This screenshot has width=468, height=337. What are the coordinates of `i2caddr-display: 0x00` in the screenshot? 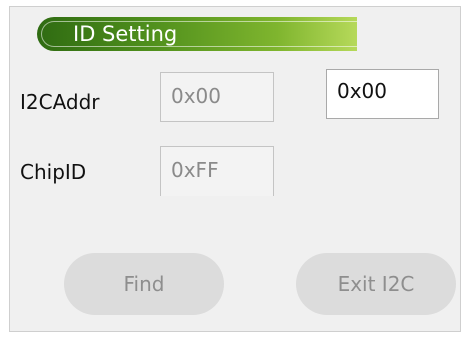 It's located at (217, 97).